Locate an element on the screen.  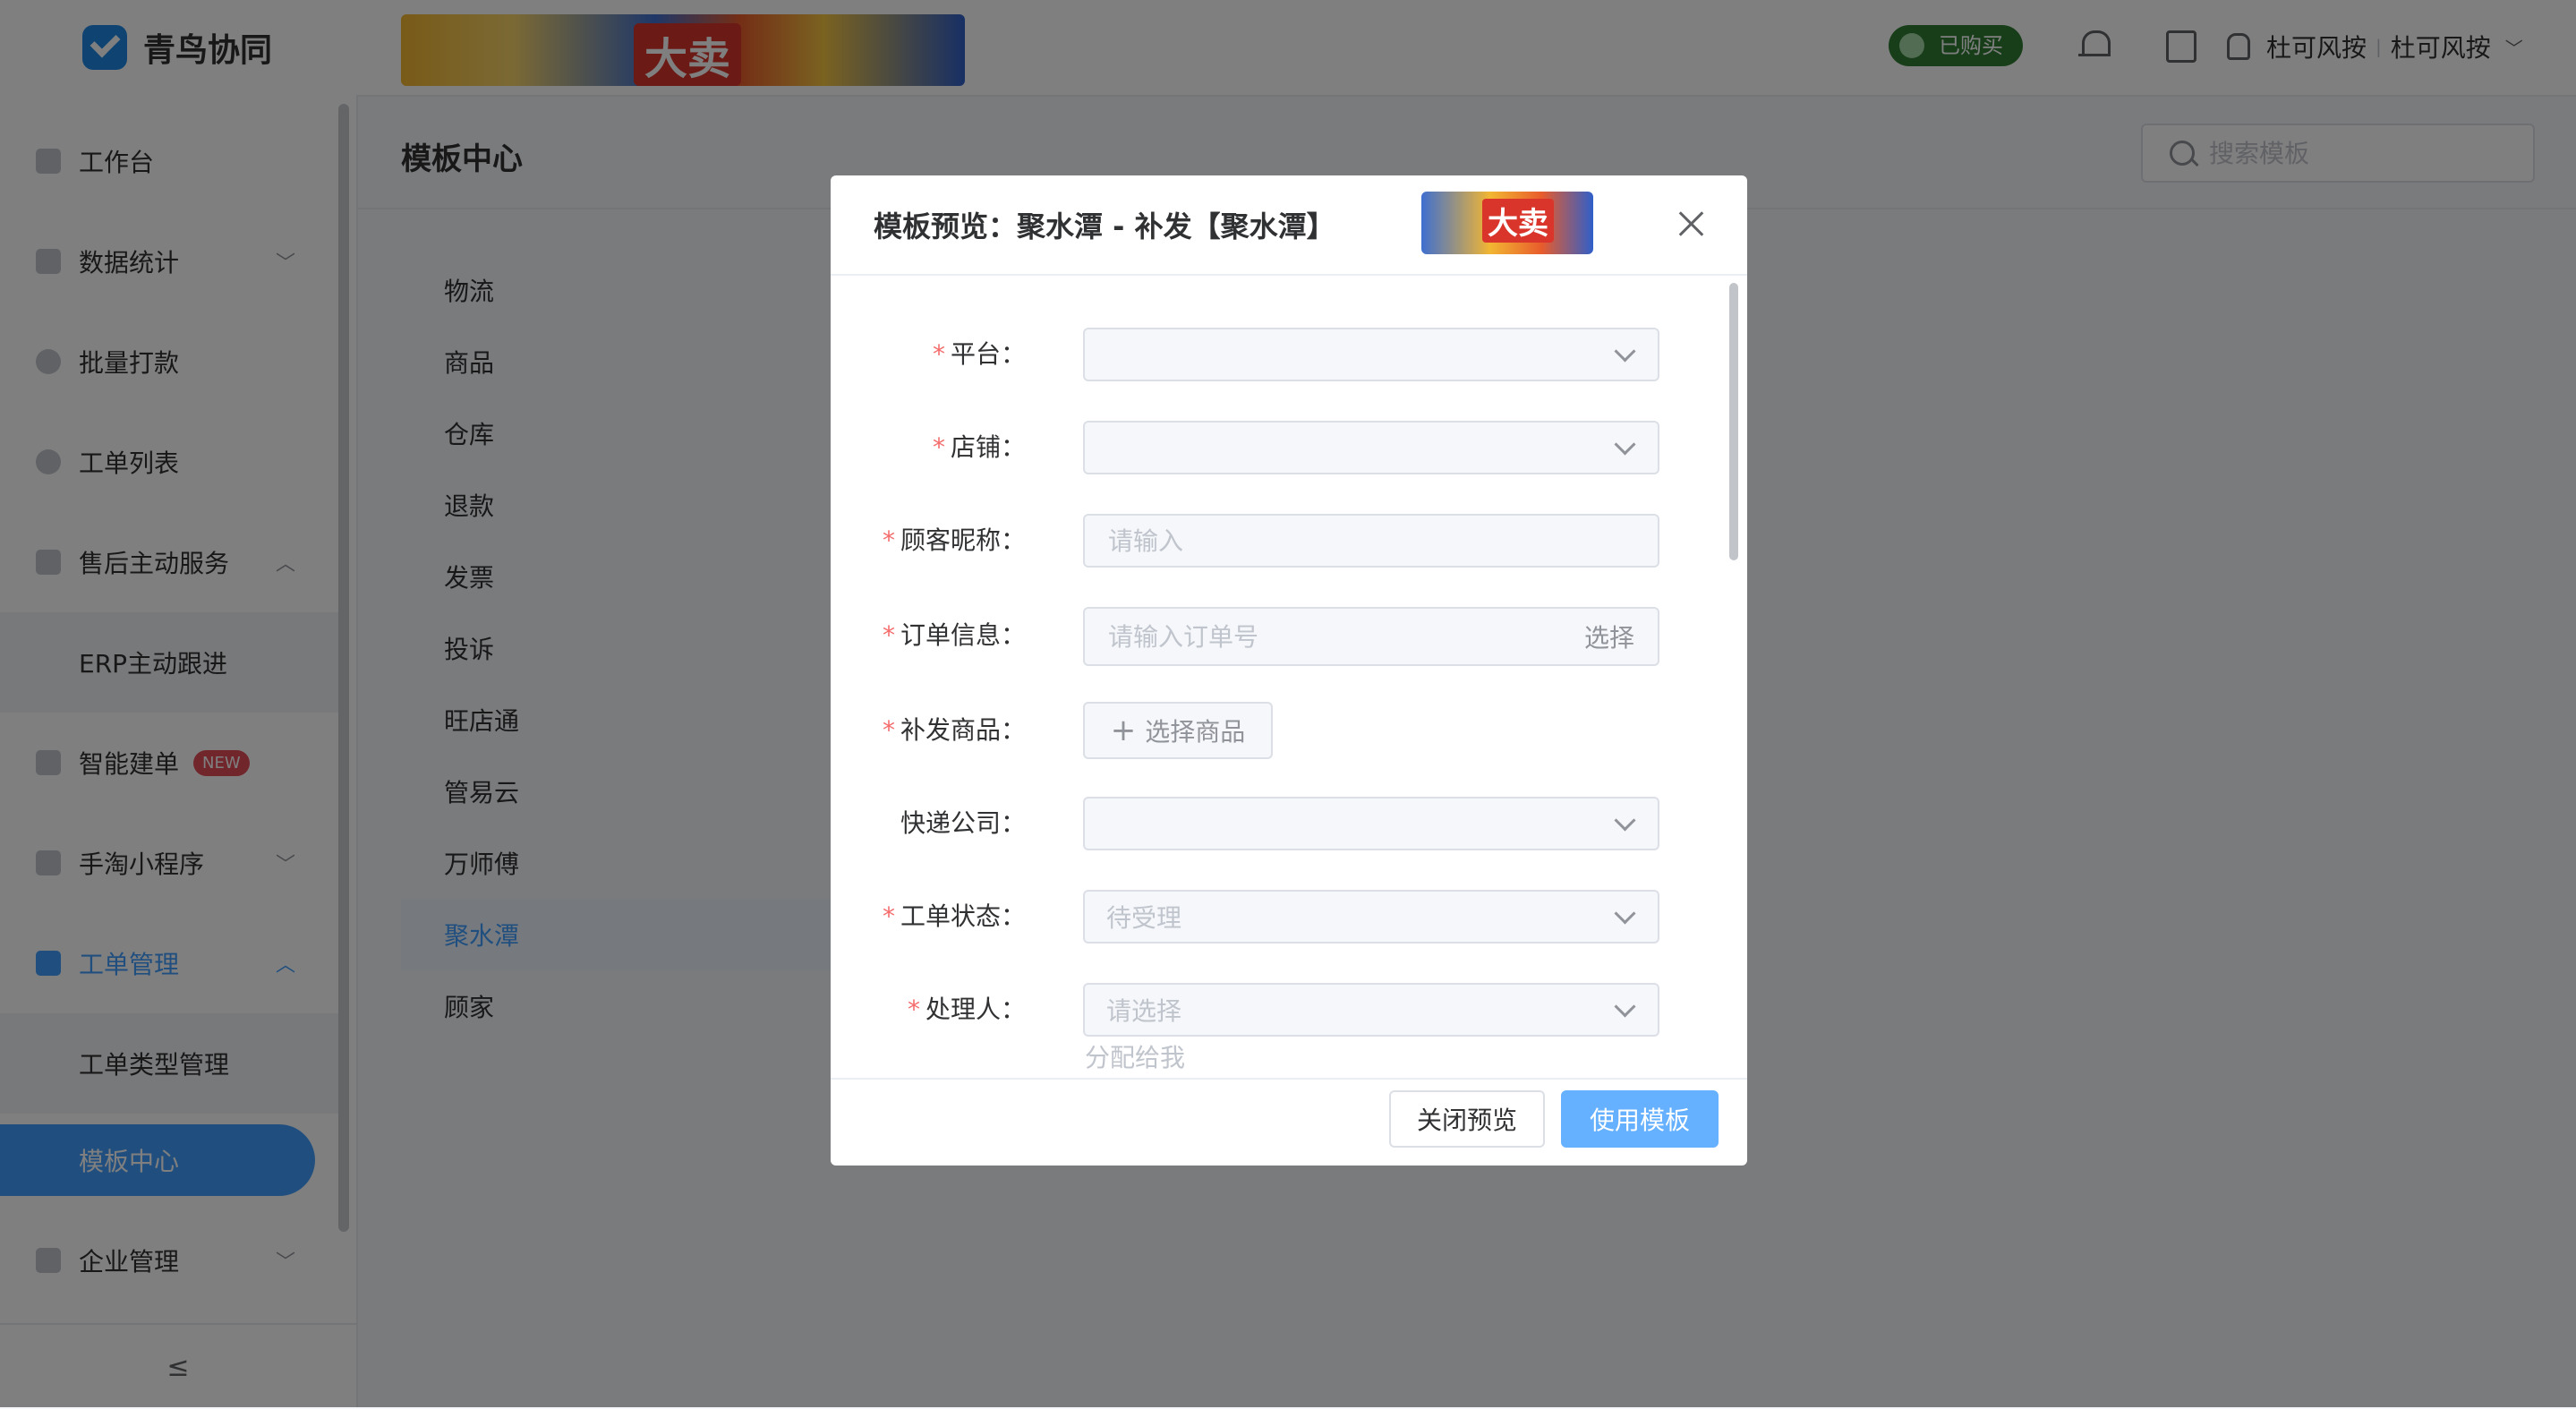
choose-goods-label: 选择商品 is located at coordinates (1195, 732).